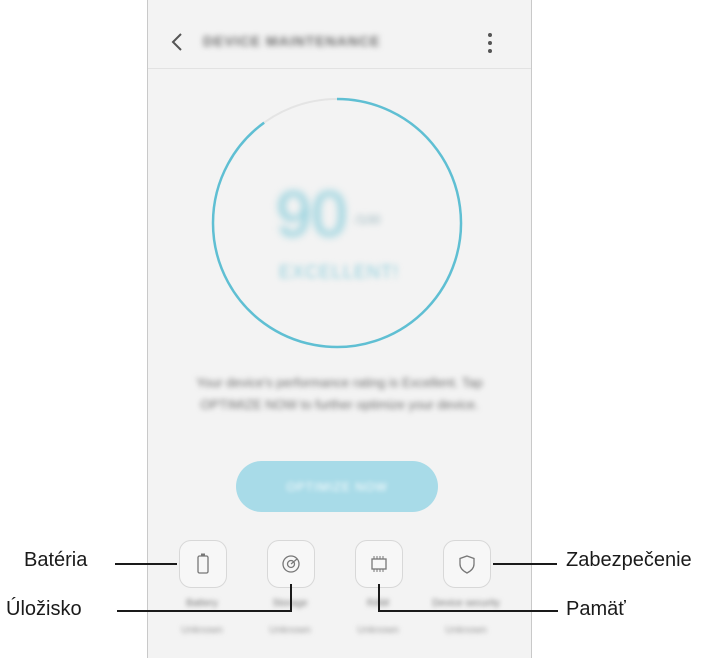  I want to click on leader-security, so click(525, 564).